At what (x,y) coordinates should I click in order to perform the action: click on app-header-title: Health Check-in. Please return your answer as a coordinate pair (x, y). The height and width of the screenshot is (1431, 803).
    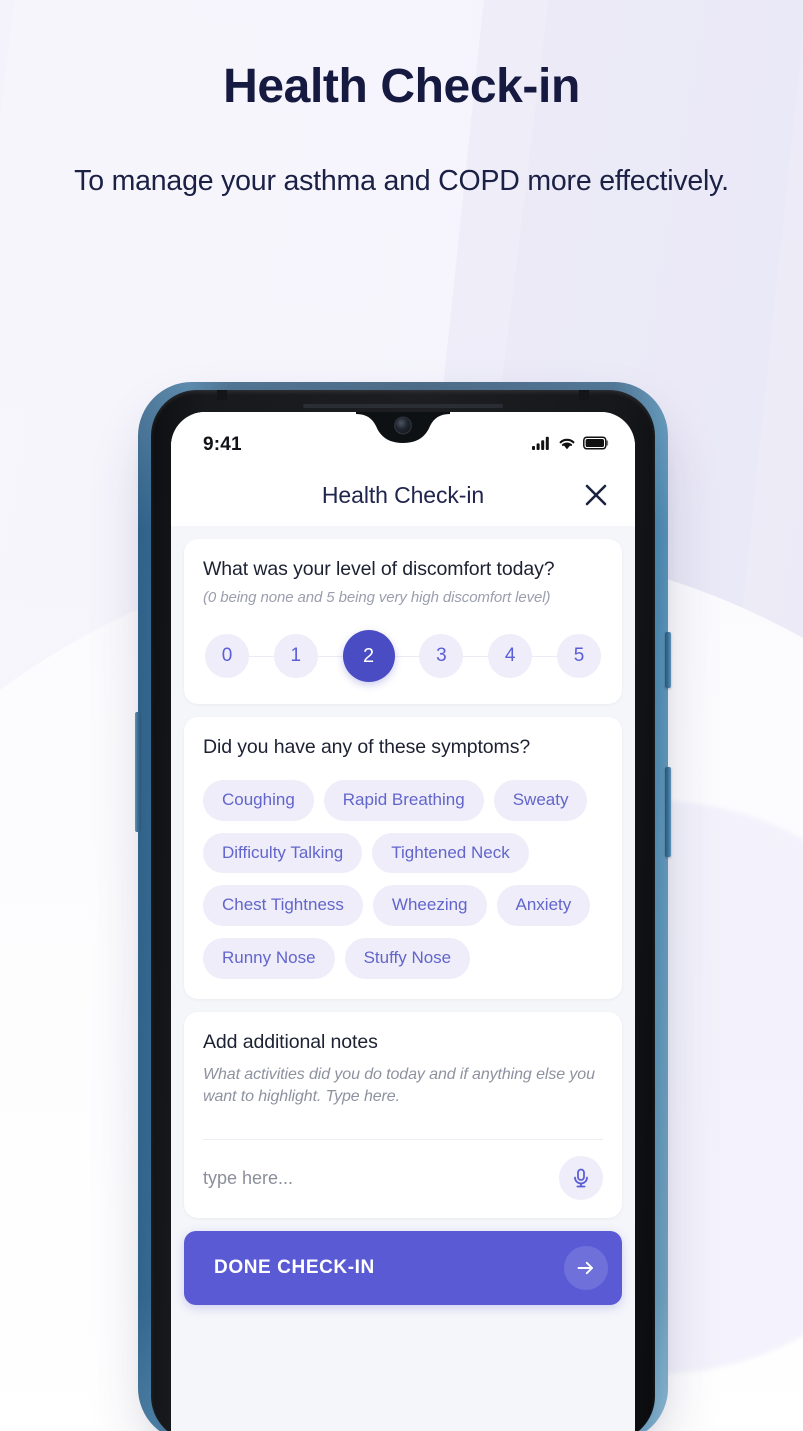
    Looking at the image, I should click on (403, 494).